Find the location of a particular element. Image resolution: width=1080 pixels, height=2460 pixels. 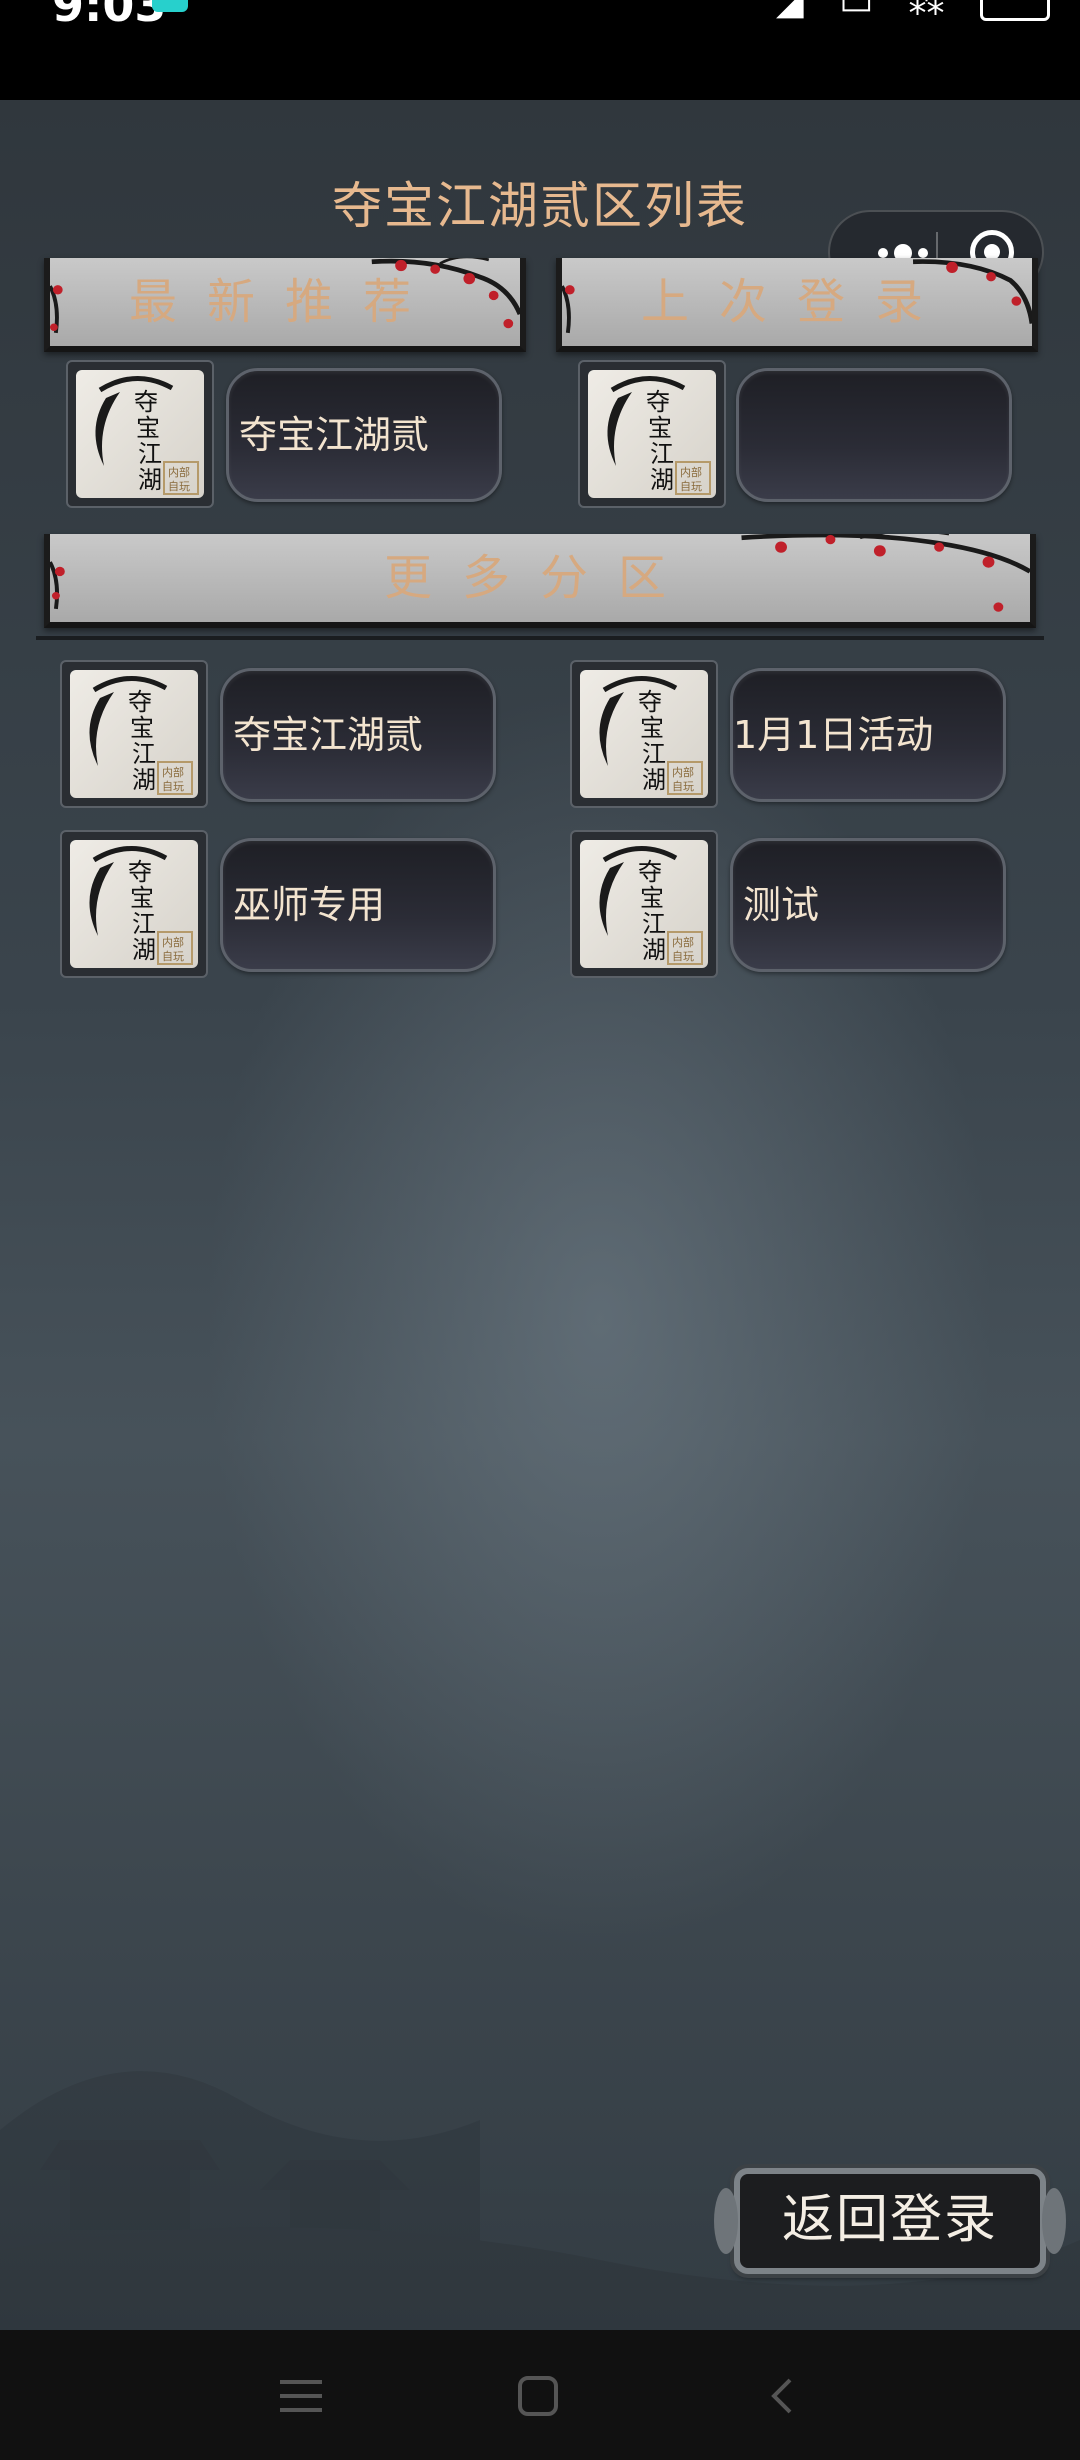

banner-recommended: 最新推荐 is located at coordinates (285, 305).